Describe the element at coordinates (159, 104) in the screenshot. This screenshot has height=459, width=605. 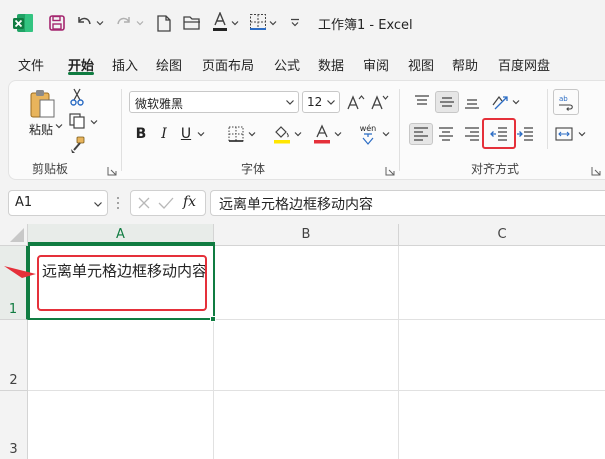
I see `font-name-value: 微软雅黑` at that location.